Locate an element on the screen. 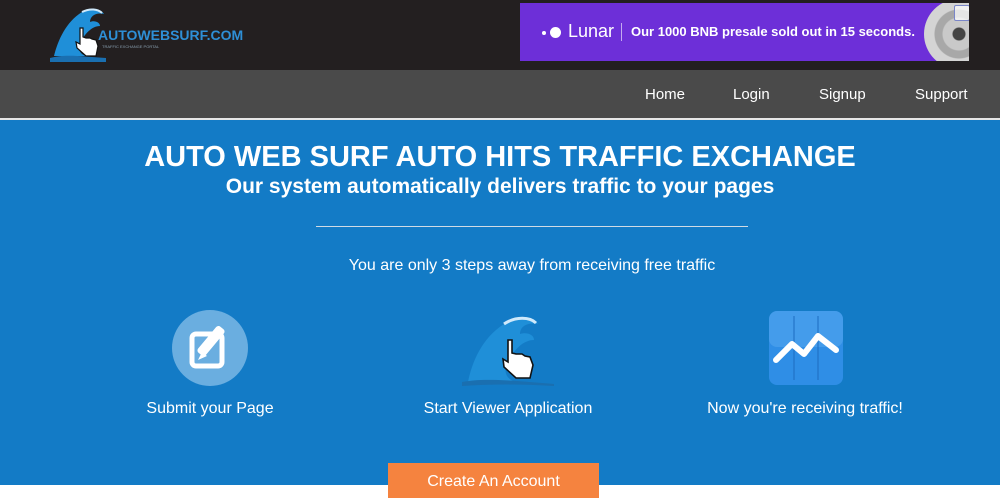 The width and height of the screenshot is (1000, 500). ad-brand: Lunar is located at coordinates (591, 31).